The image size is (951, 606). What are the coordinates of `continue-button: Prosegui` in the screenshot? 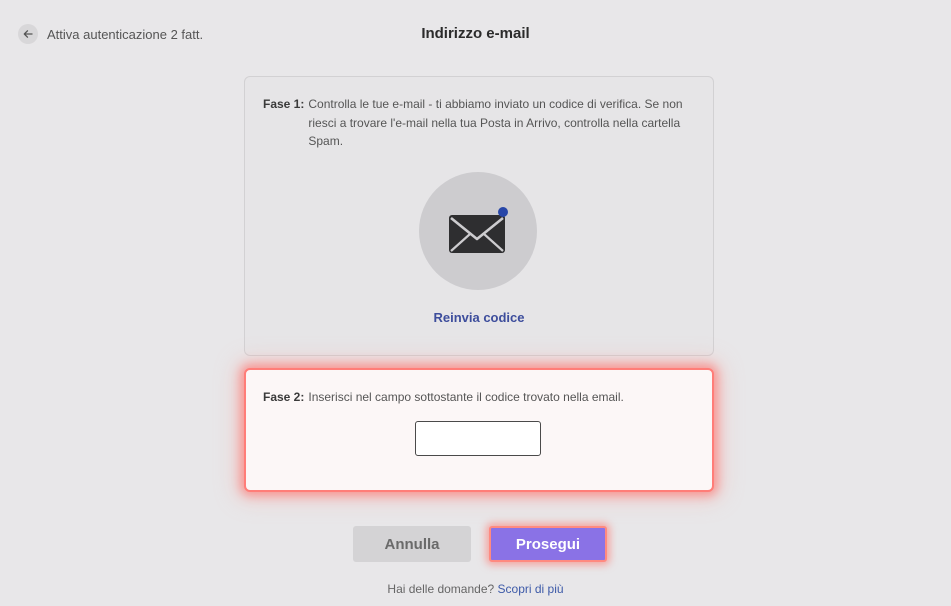 It's located at (548, 544).